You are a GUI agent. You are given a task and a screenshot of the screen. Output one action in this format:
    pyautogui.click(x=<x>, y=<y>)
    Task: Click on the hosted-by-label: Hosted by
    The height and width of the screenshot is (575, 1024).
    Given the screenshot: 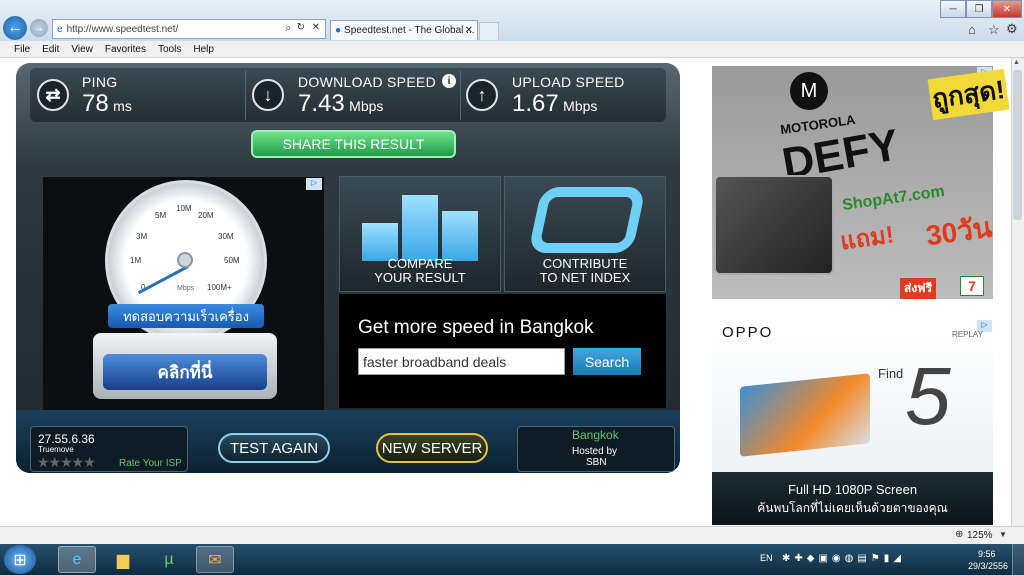 What is the action you would take?
    pyautogui.click(x=595, y=451)
    